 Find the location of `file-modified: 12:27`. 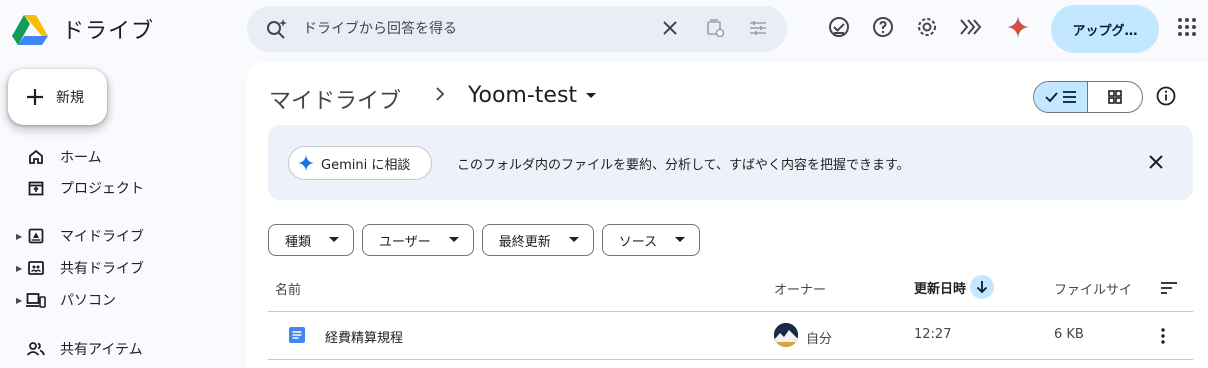

file-modified: 12:27 is located at coordinates (933, 334).